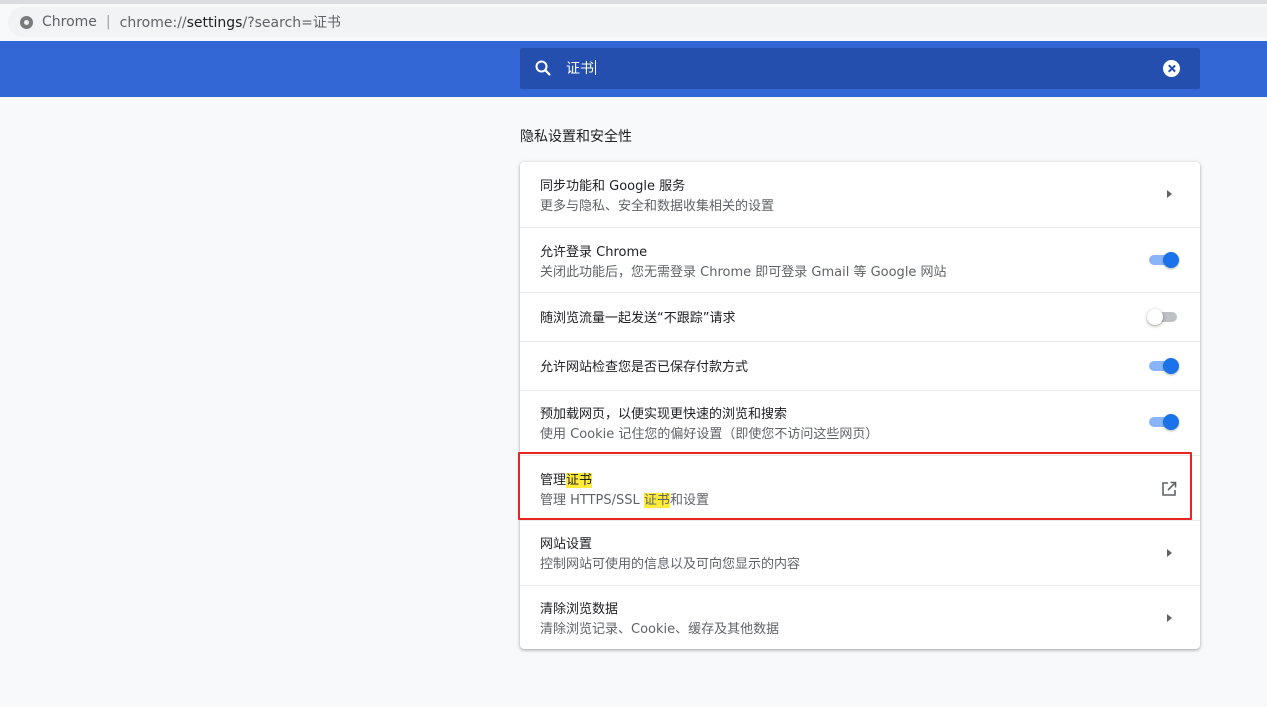 The width and height of the screenshot is (1267, 707). I want to click on search-query: 证书, so click(580, 69).